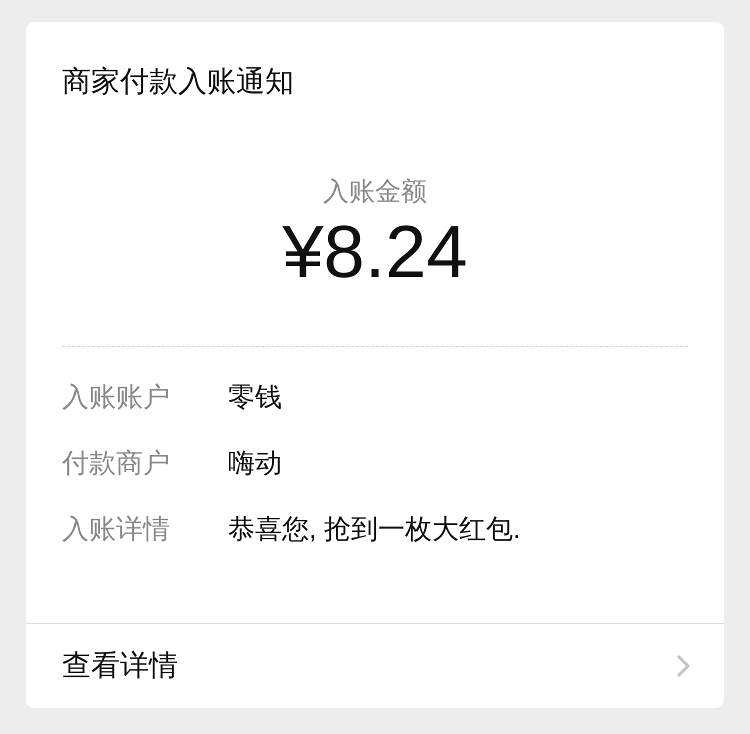 The height and width of the screenshot is (734, 750). Describe the element at coordinates (374, 529) in the screenshot. I see `detail-value: 恭喜您, 抢到一枚大红包.` at that location.